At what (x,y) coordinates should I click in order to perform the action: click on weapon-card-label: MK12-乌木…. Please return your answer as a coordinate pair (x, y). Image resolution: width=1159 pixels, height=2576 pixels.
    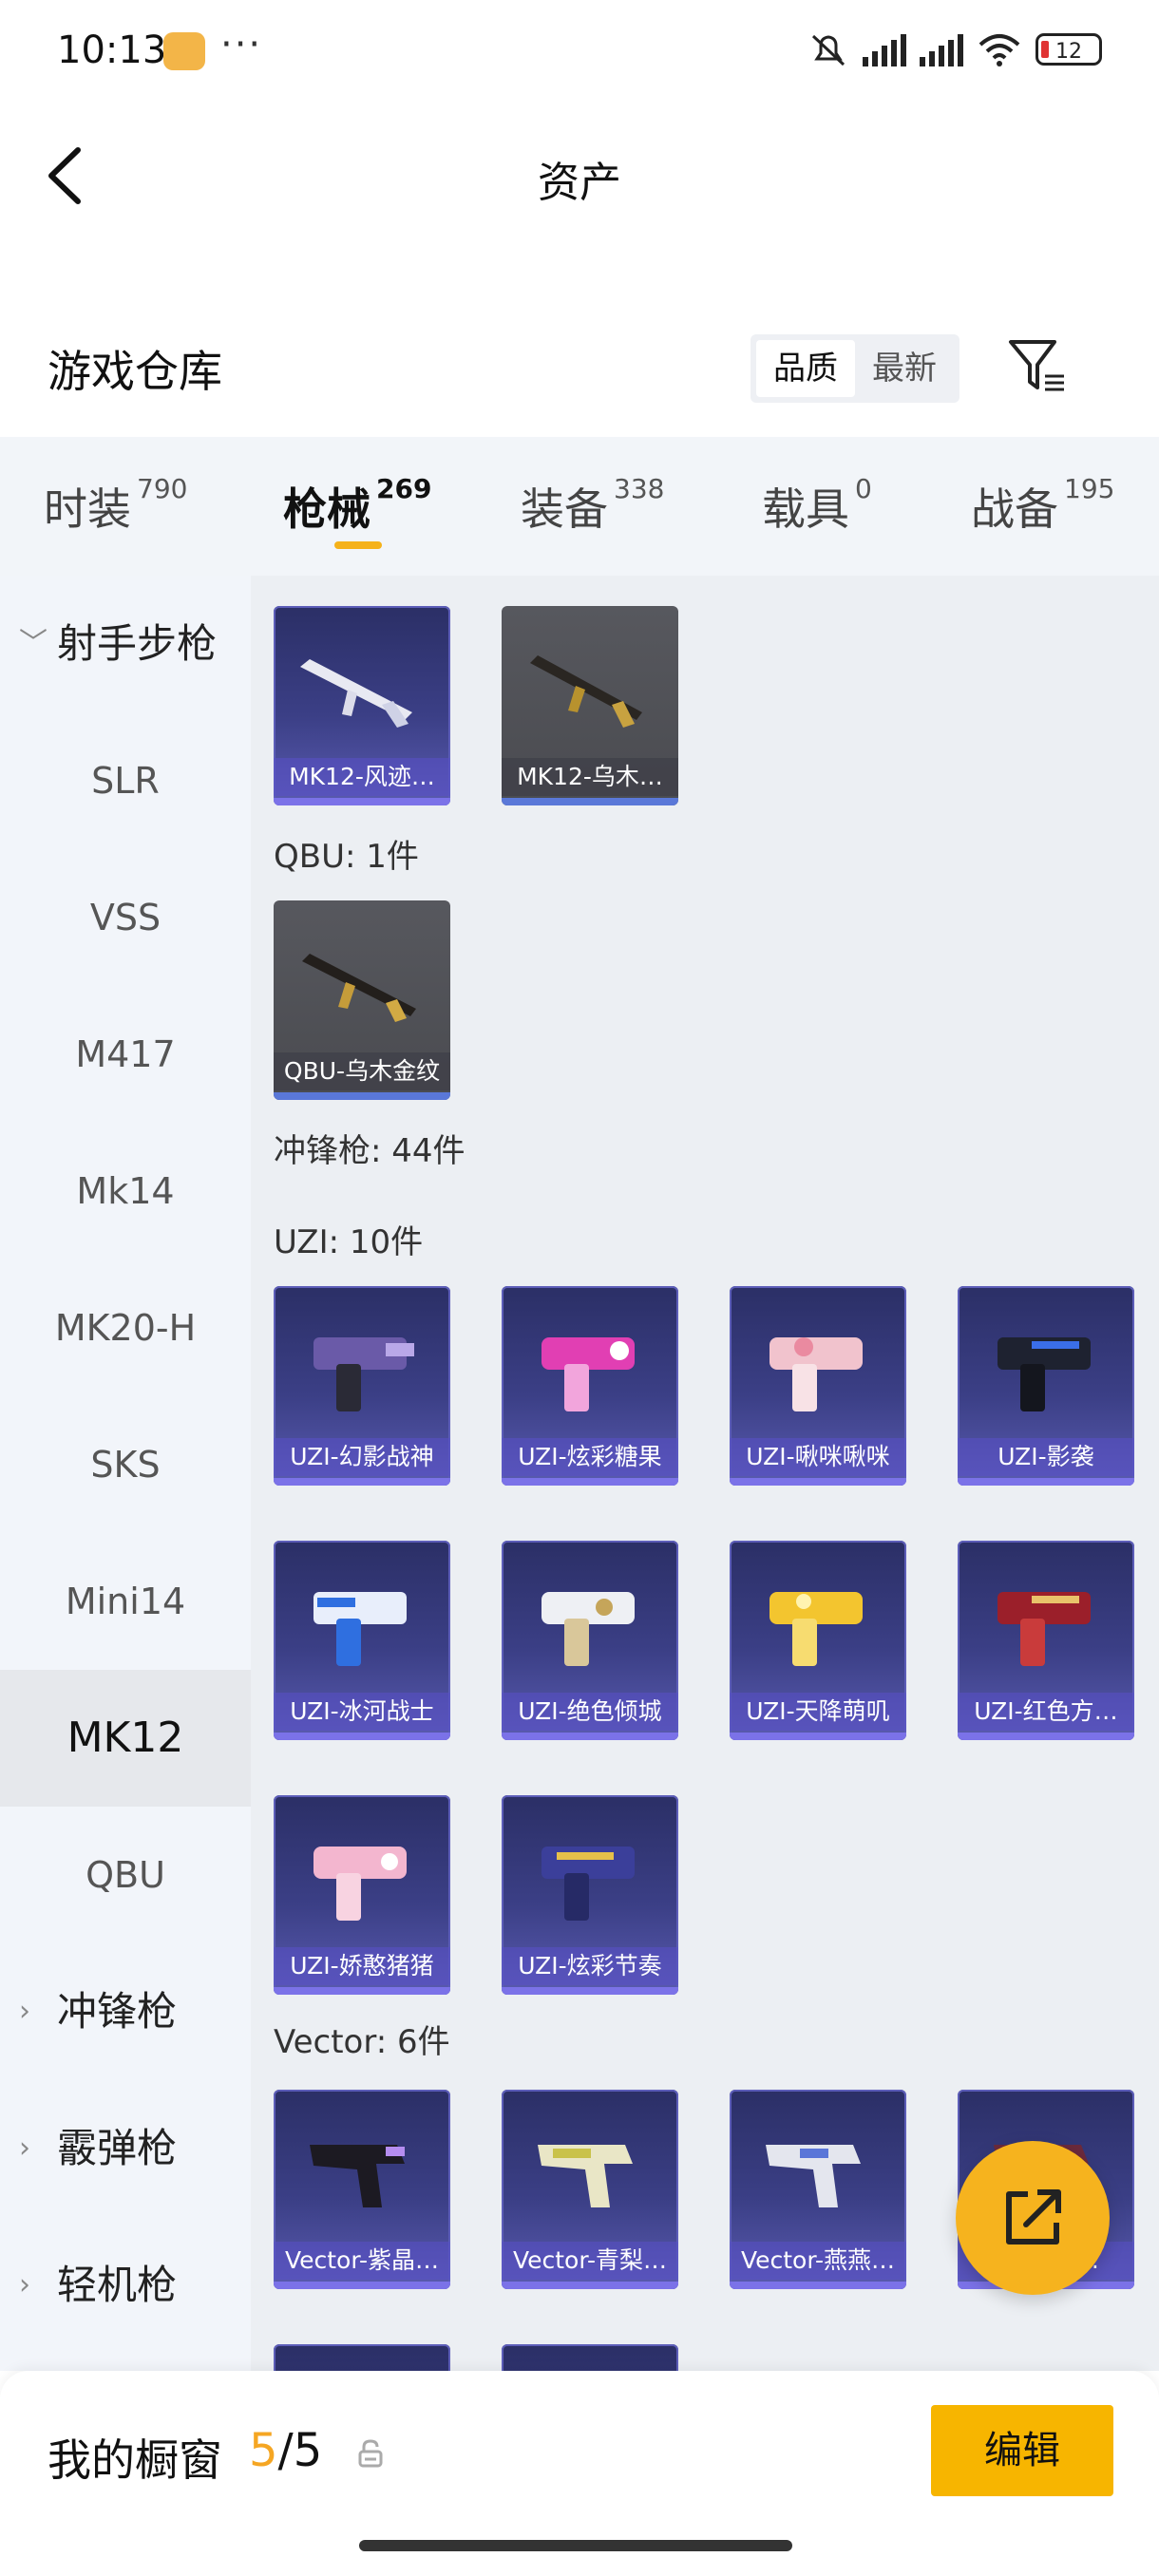
    Looking at the image, I should click on (590, 777).